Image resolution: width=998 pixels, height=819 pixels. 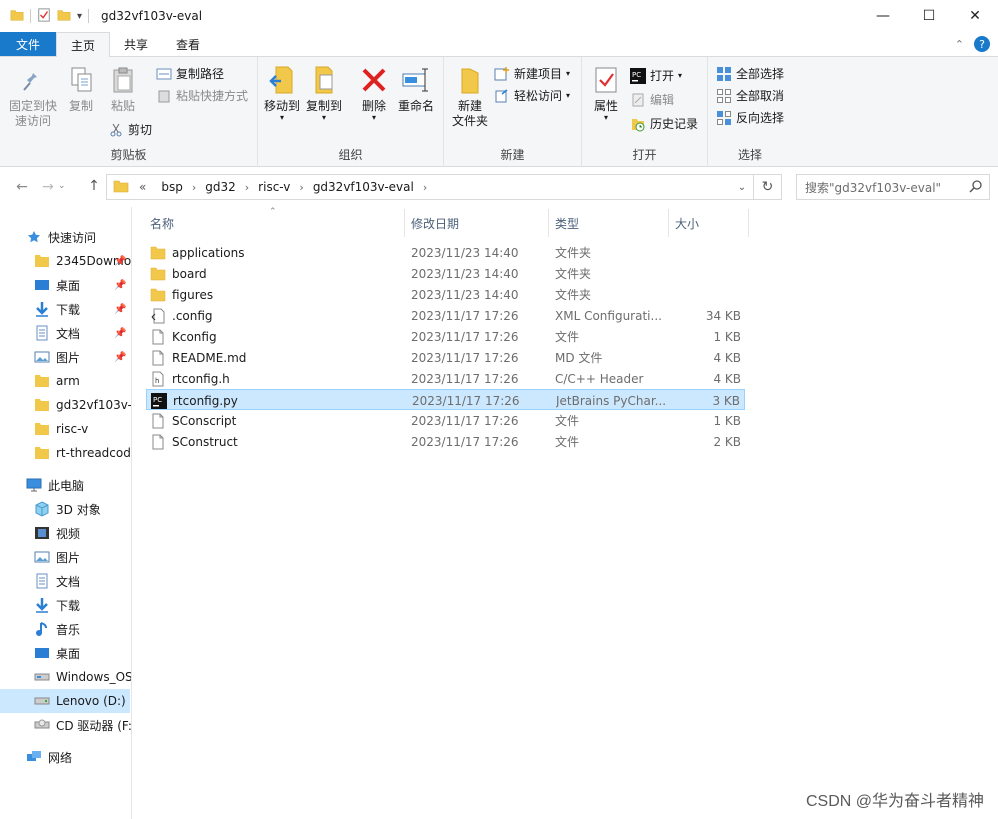 What do you see at coordinates (44, 16) in the screenshot?
I see `properties-icon` at bounding box center [44, 16].